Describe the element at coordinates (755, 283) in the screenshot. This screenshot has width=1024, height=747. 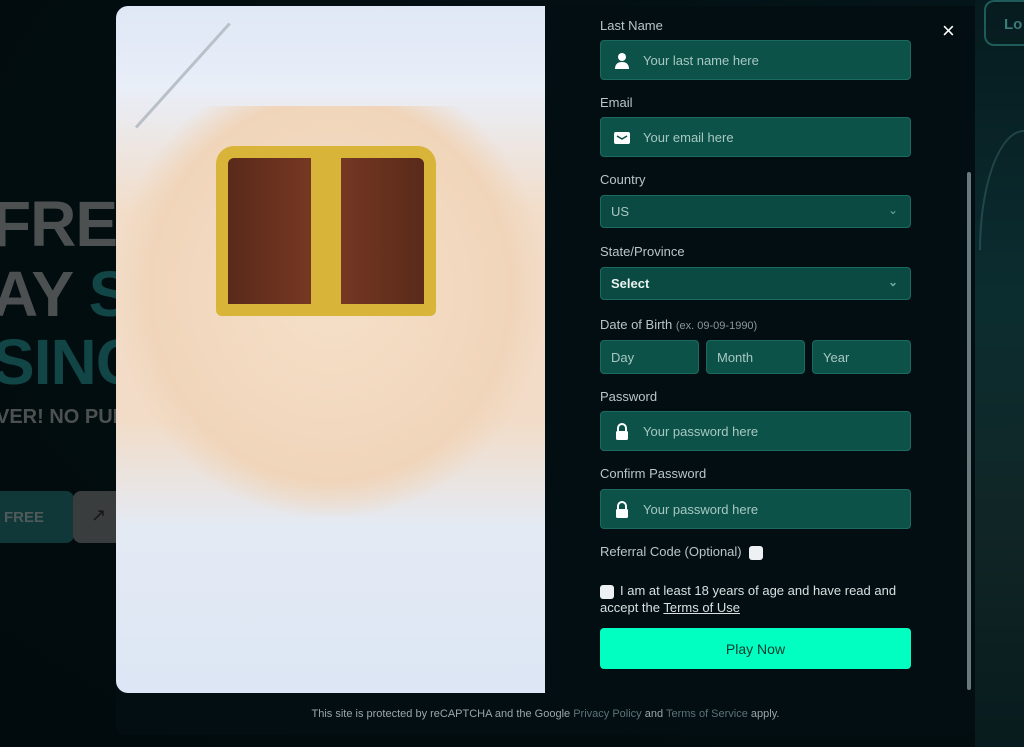
I see `state-select: Select ⌄` at that location.